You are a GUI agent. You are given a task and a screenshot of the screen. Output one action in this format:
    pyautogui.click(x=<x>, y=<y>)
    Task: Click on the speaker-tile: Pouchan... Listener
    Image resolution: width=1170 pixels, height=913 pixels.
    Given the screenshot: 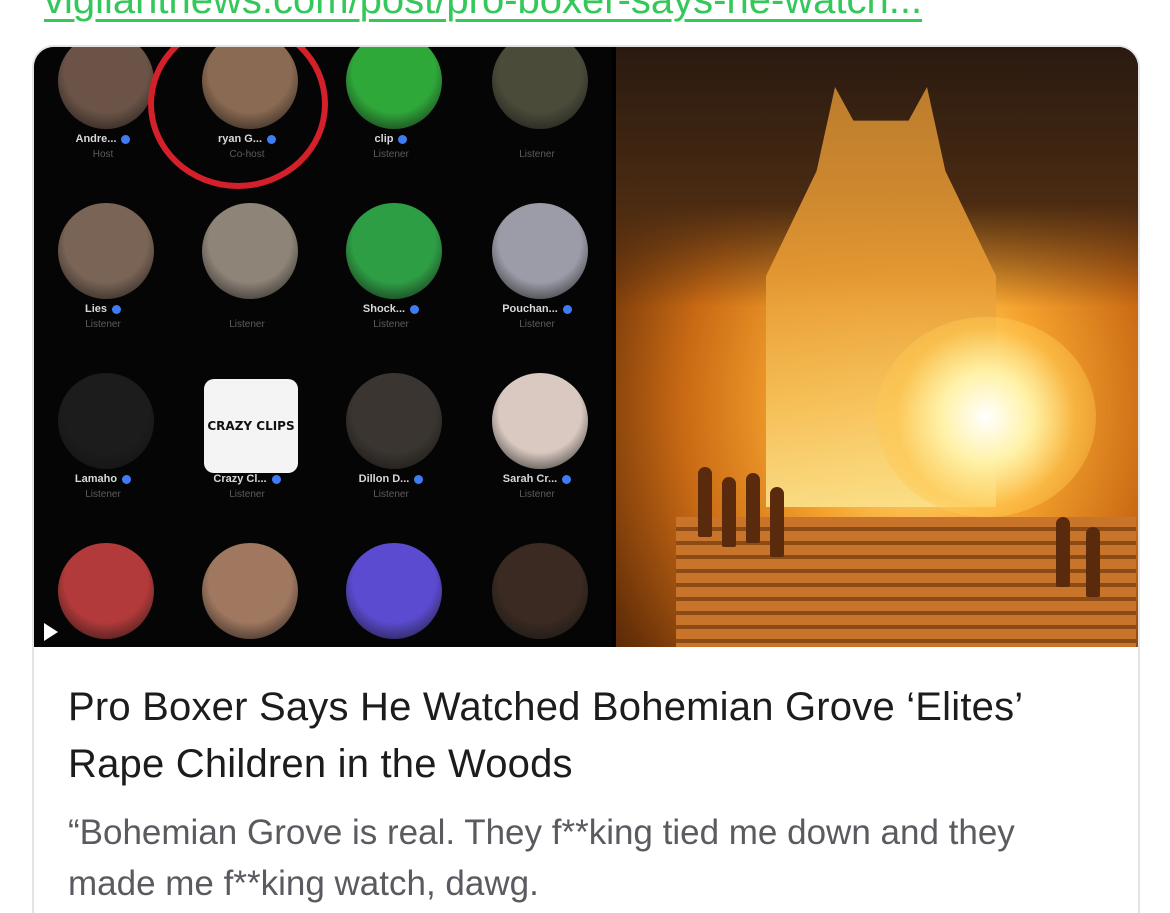 What is the action you would take?
    pyautogui.click(x=537, y=268)
    